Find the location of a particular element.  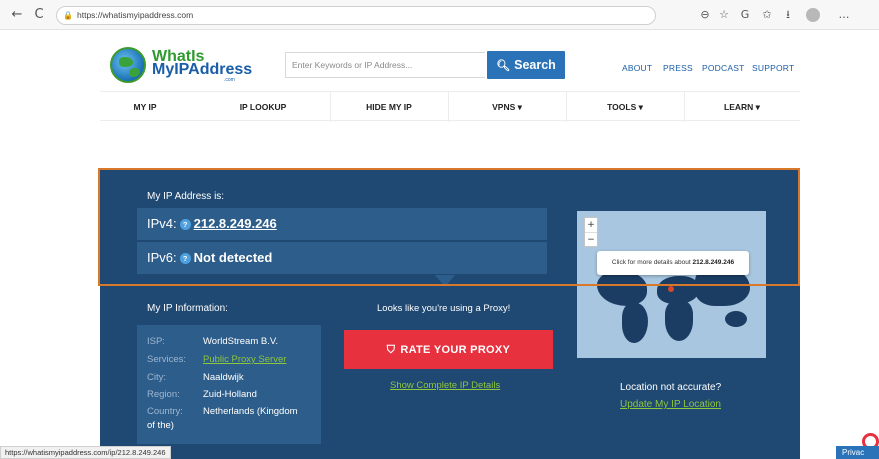

download-icon: ⭳ is located at coordinates (788, 15).